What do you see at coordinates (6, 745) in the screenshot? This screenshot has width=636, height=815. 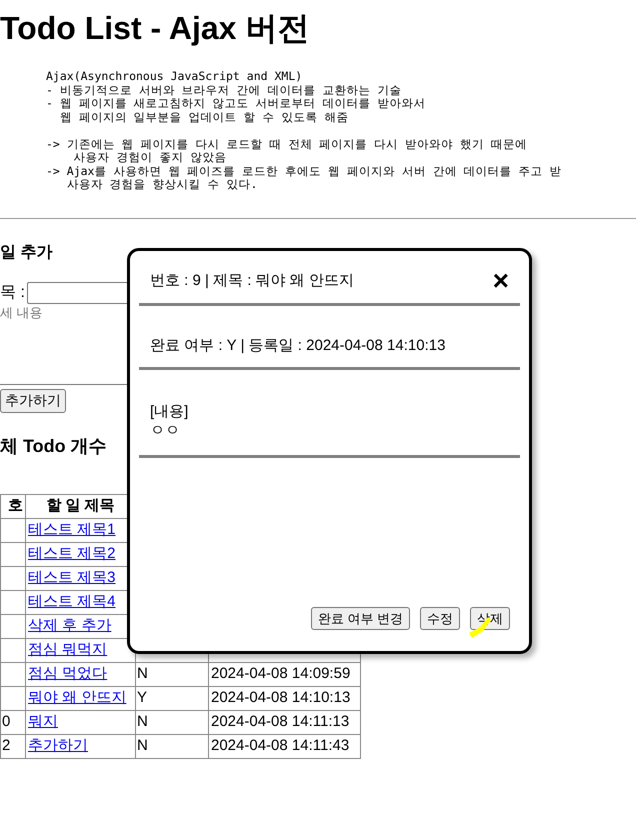 I see `number-cell: 2` at bounding box center [6, 745].